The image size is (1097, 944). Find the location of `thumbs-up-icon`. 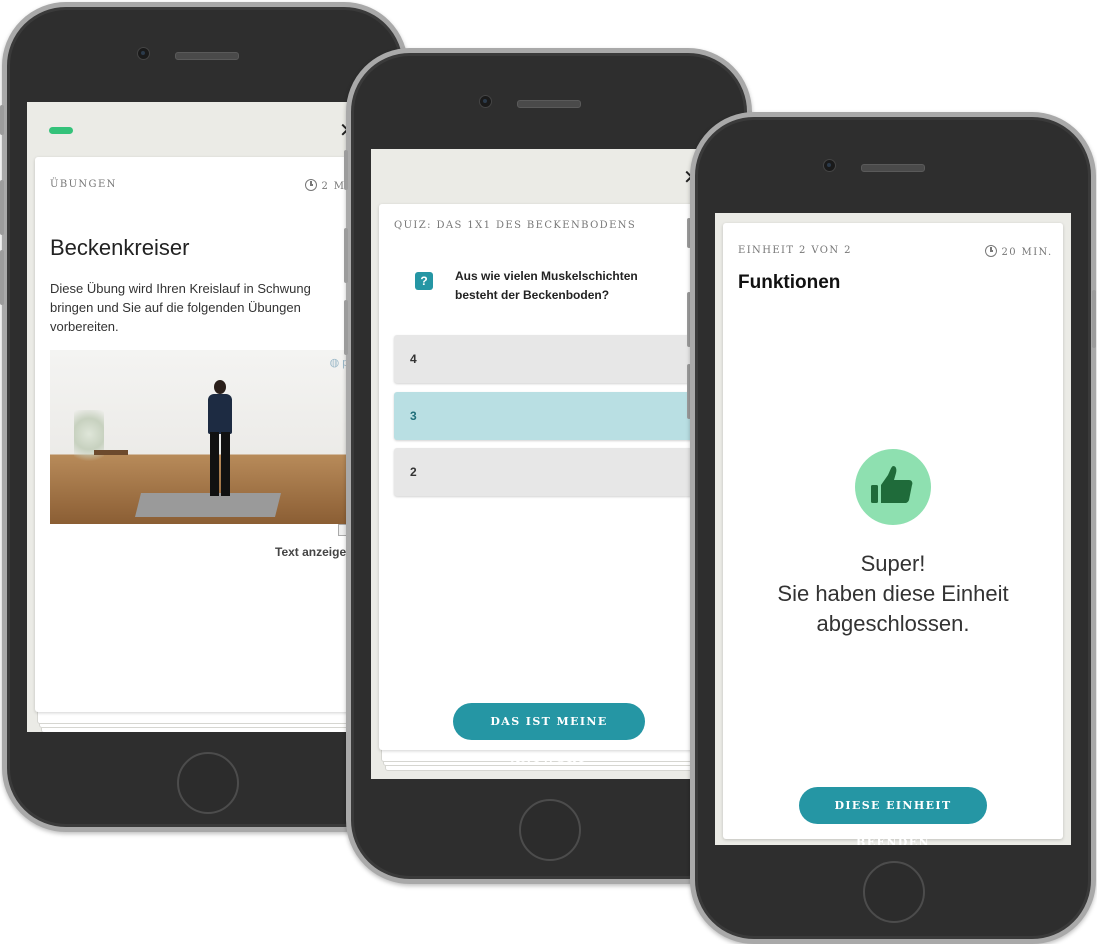

thumbs-up-icon is located at coordinates (892, 484).